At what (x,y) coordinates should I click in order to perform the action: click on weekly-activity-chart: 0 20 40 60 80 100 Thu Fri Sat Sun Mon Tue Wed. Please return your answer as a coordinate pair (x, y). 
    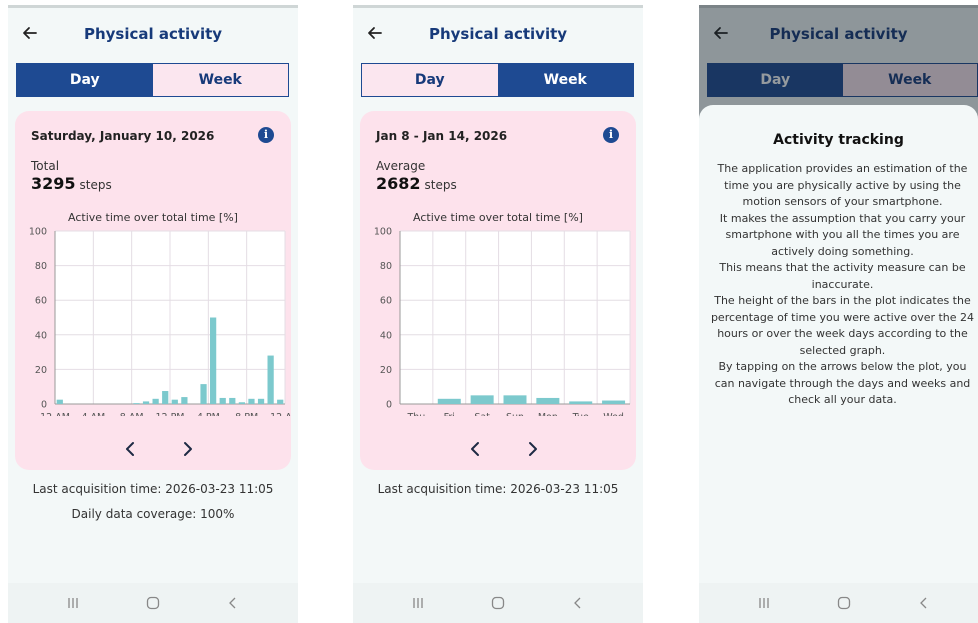
    Looking at the image, I should click on (502, 321).